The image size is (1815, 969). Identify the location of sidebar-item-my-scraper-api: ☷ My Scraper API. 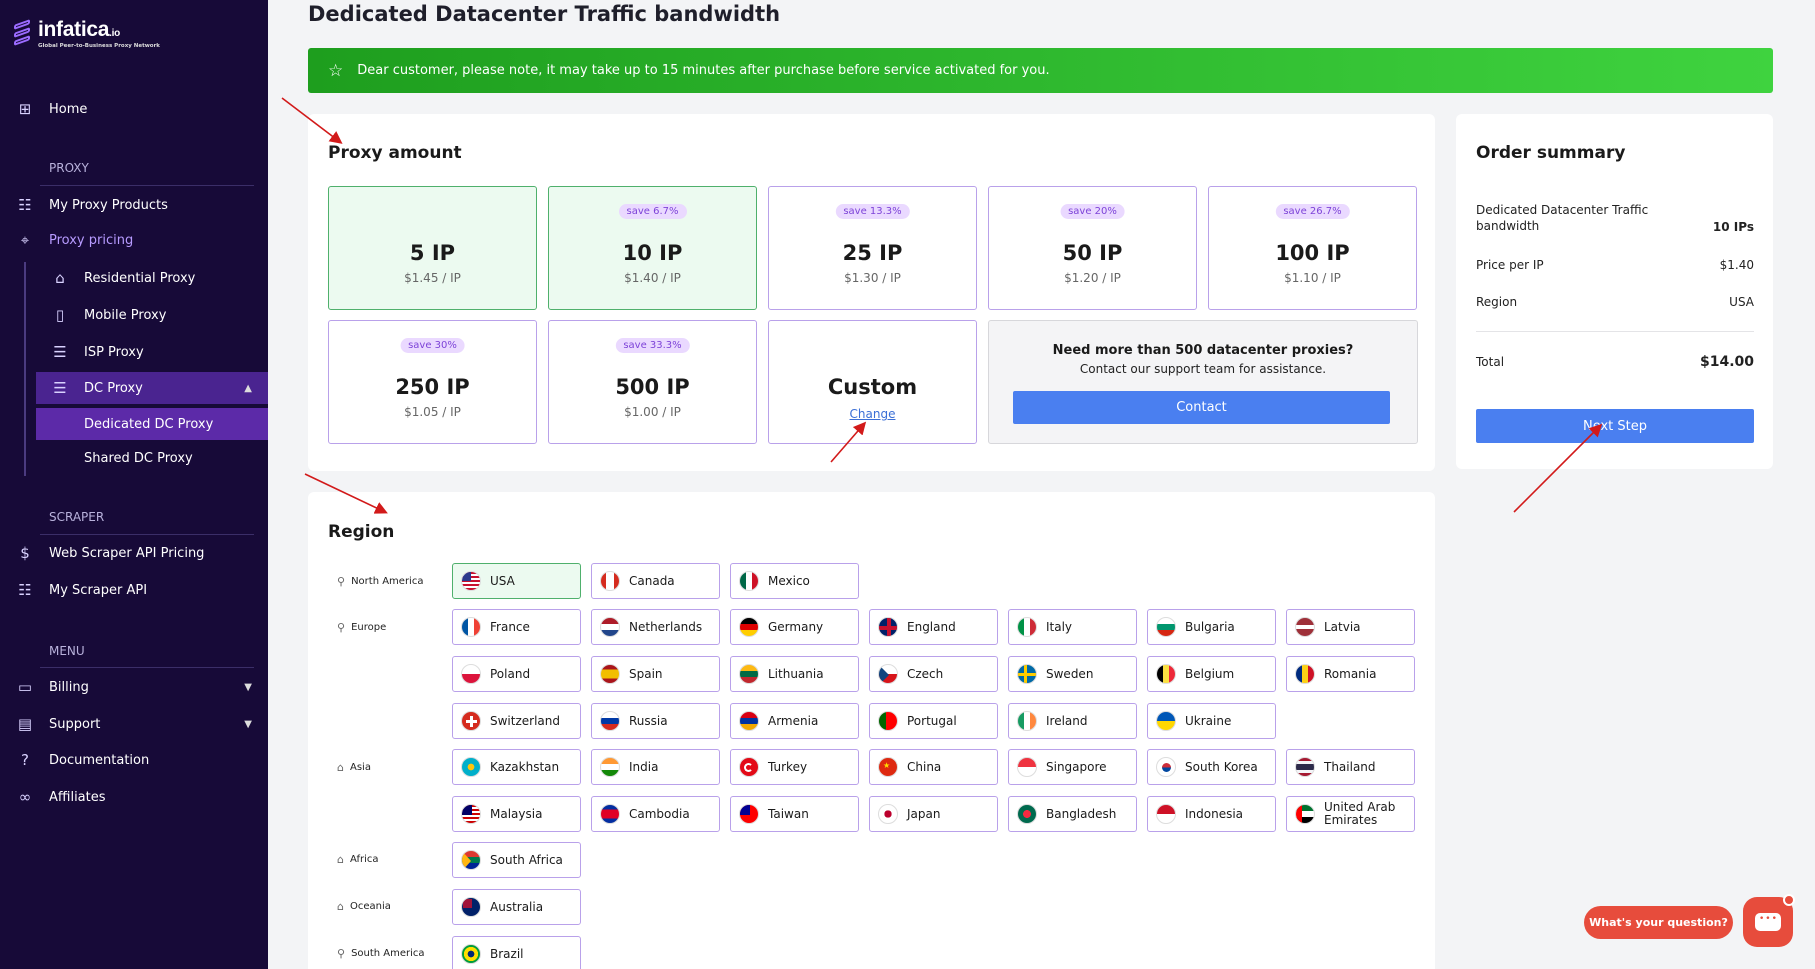
(134, 590).